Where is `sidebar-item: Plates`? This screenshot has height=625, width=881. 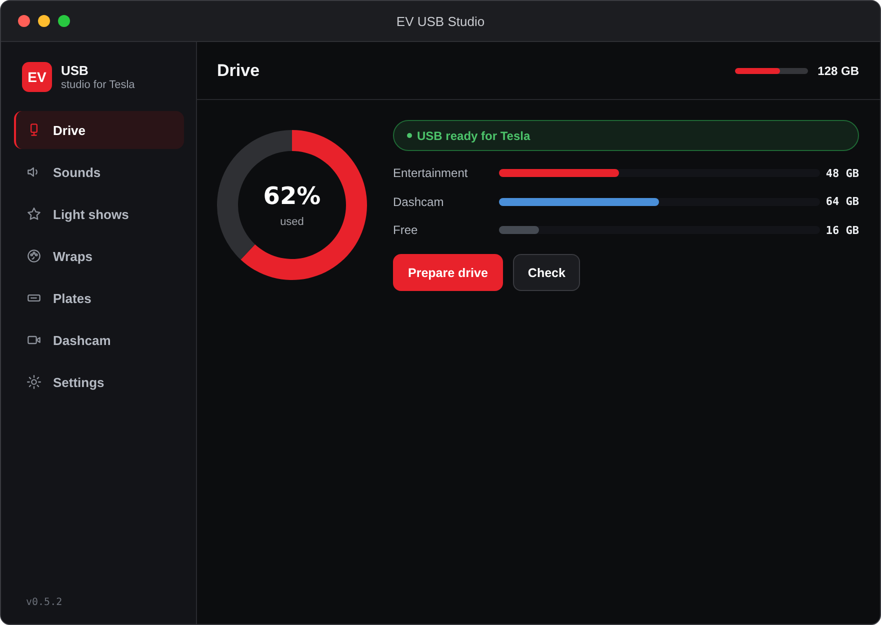 sidebar-item: Plates is located at coordinates (99, 298).